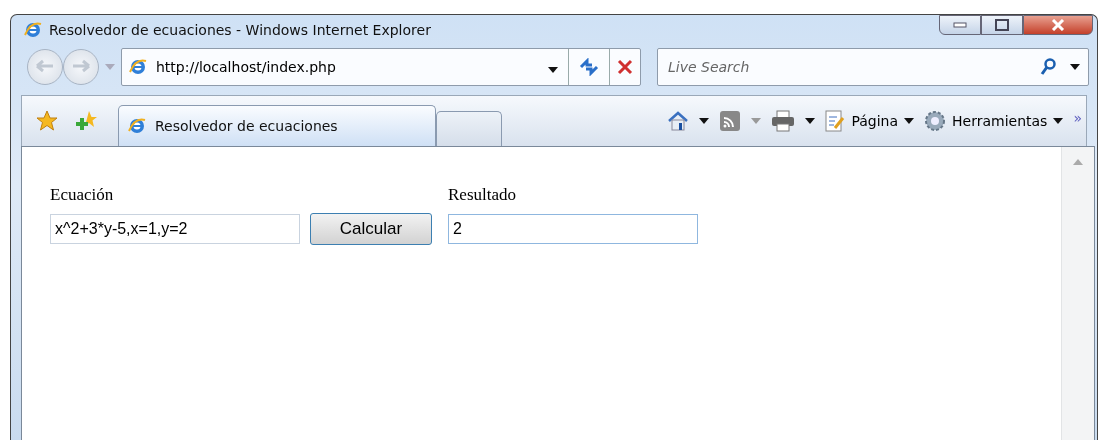 The image size is (1105, 440). I want to click on close-button, so click(1058, 25).